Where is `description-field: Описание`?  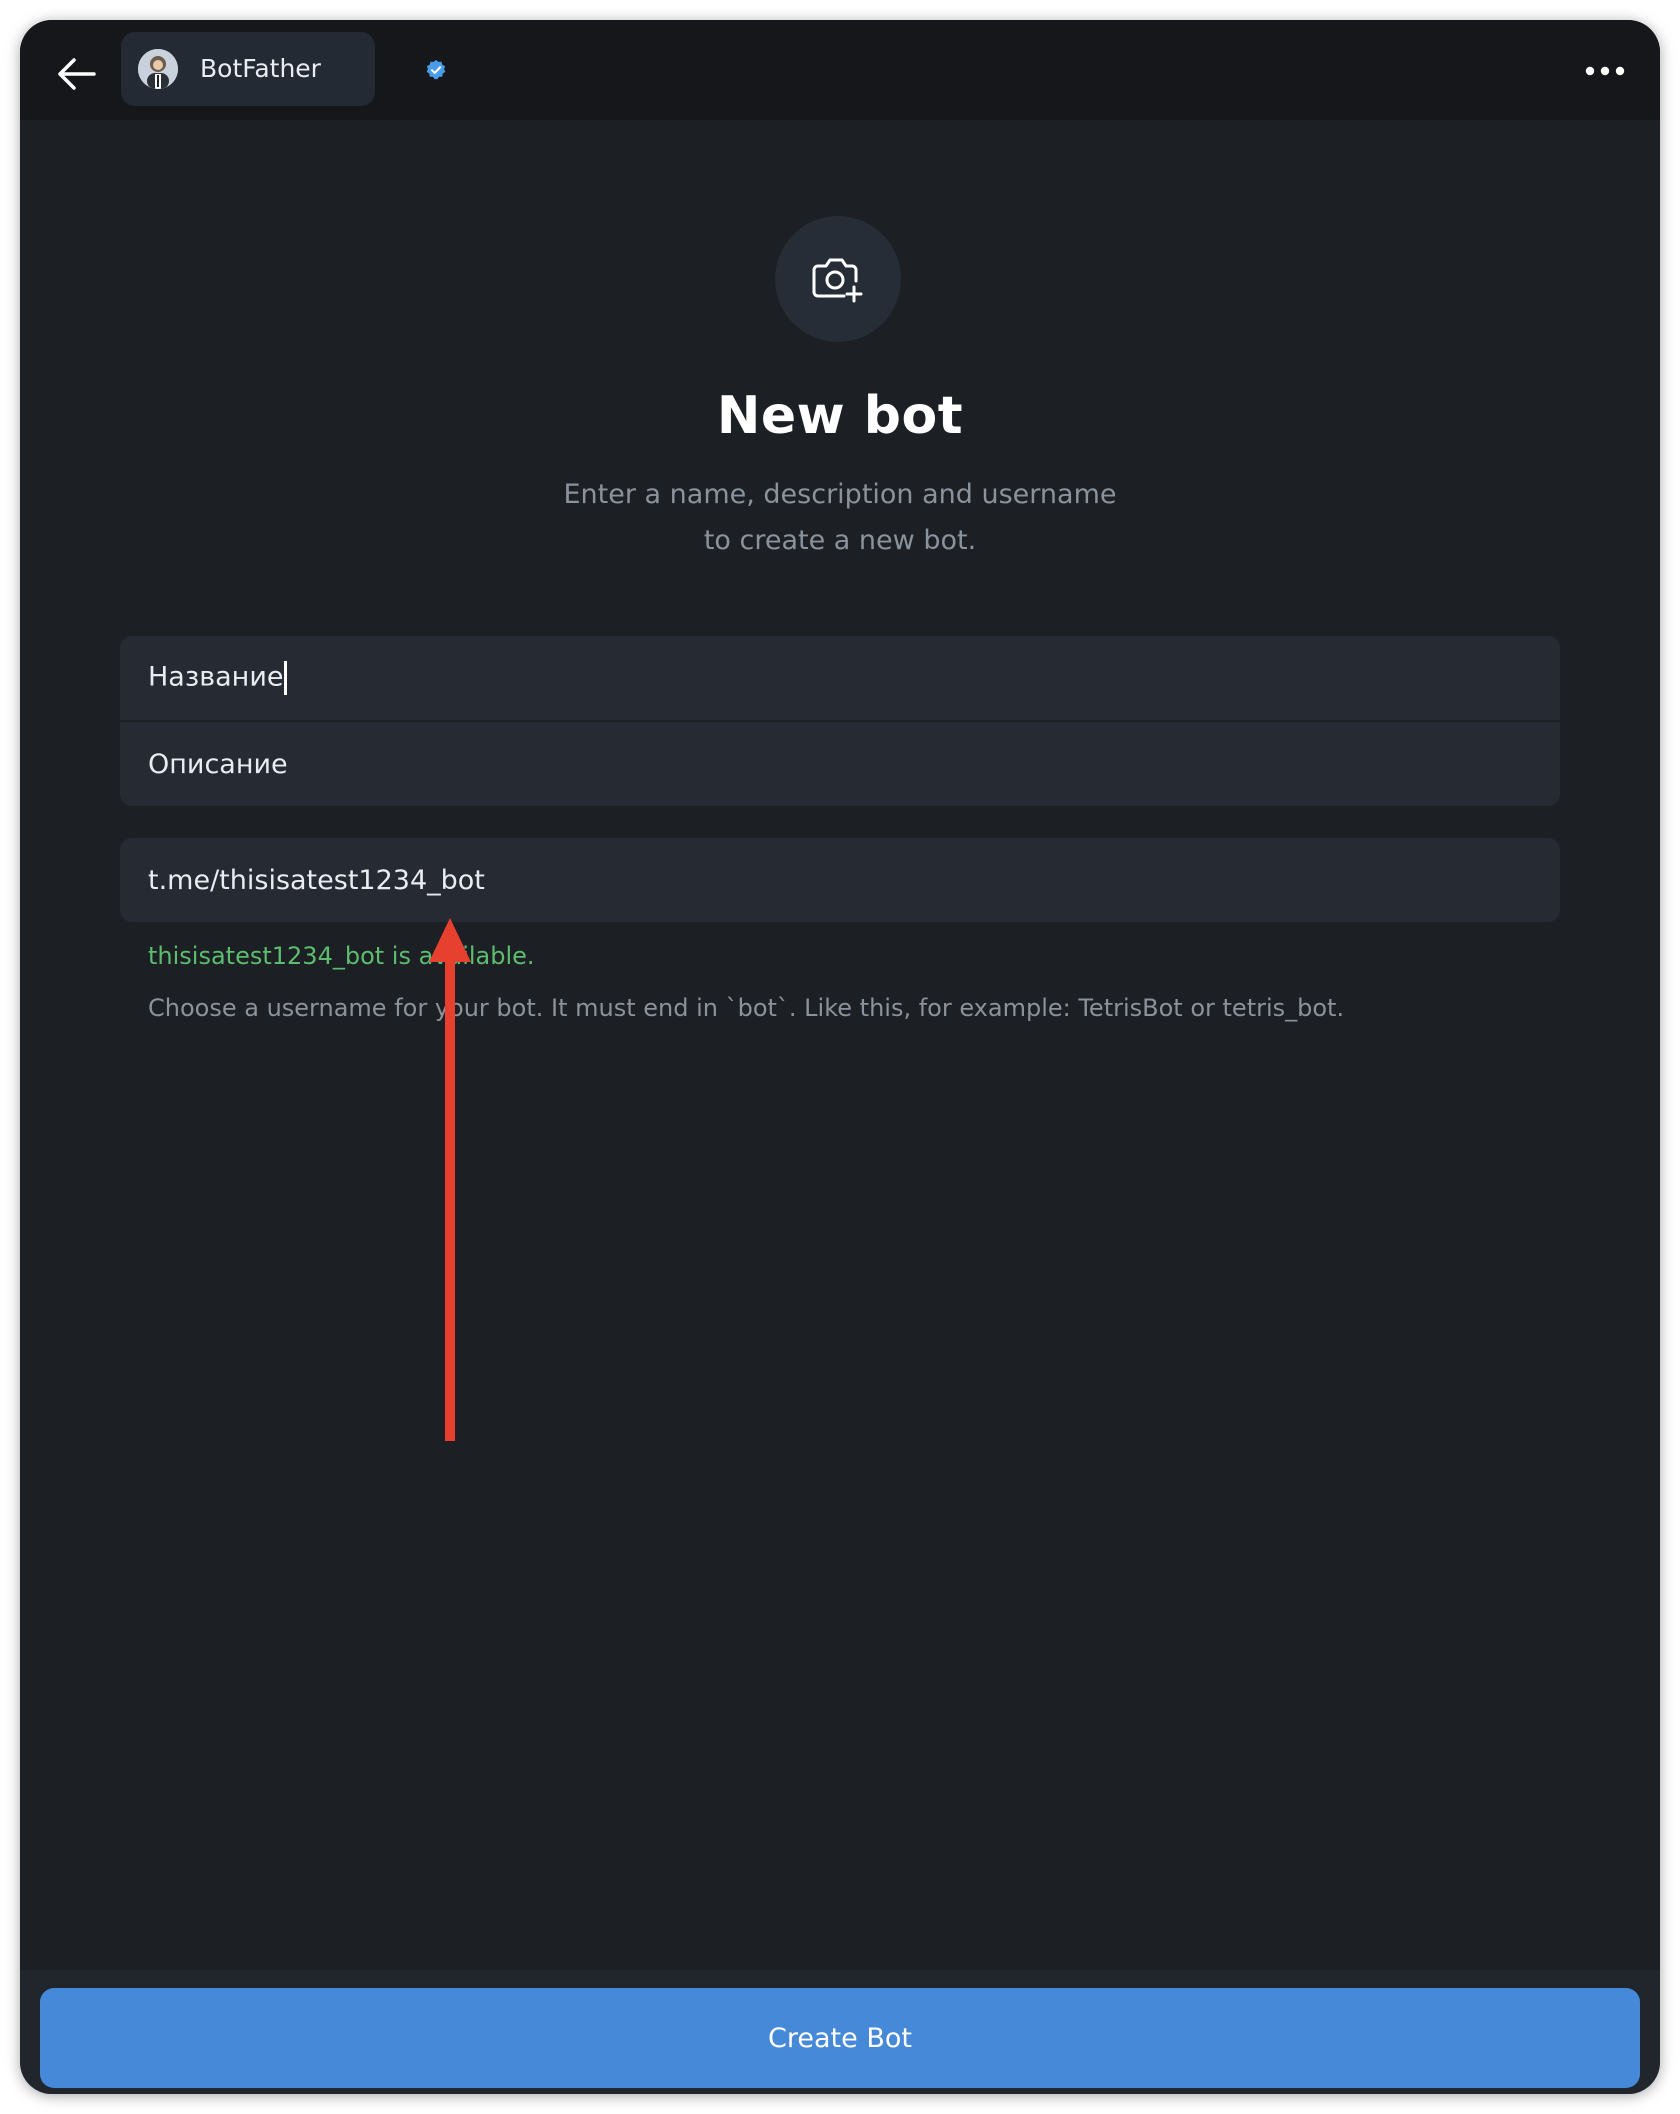
description-field: Описание is located at coordinates (840, 764).